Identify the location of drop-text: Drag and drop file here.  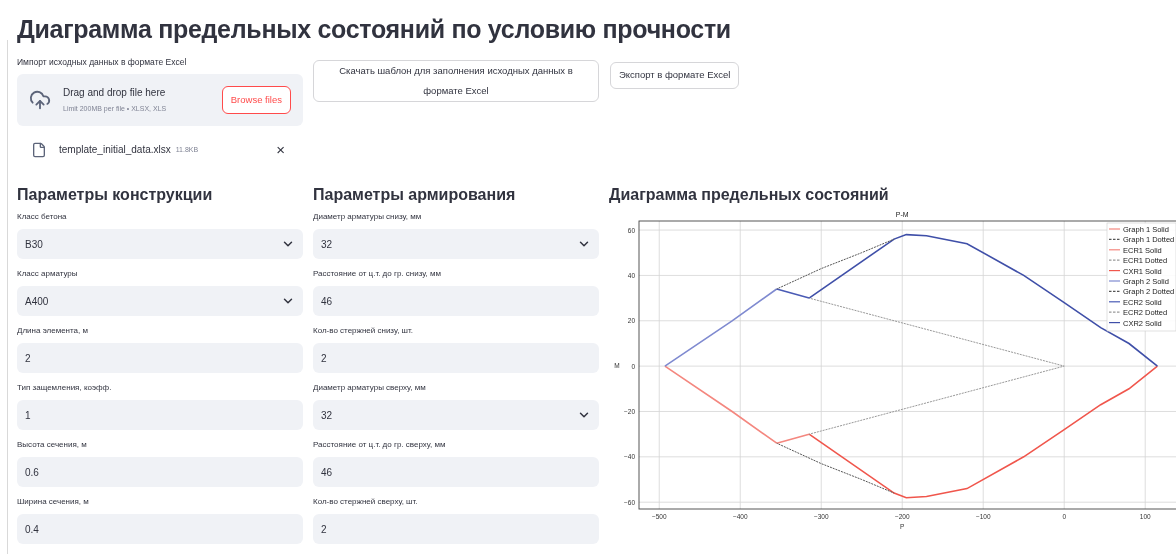
(115, 93).